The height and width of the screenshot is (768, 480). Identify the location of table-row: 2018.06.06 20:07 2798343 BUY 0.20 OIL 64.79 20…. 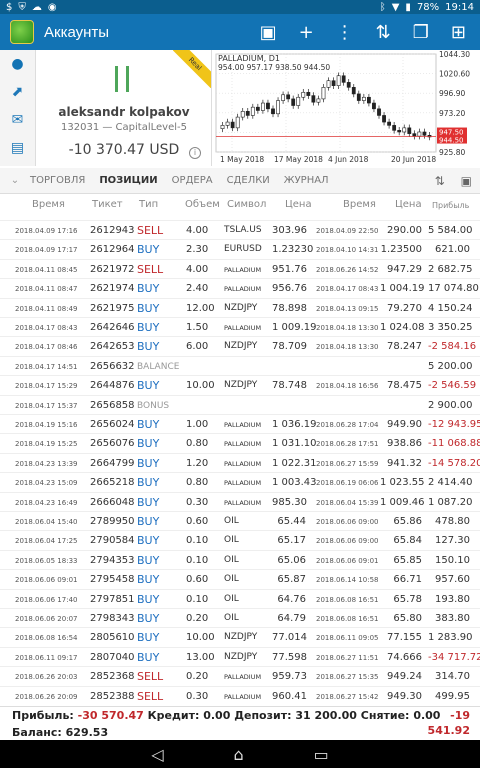
(240, 617).